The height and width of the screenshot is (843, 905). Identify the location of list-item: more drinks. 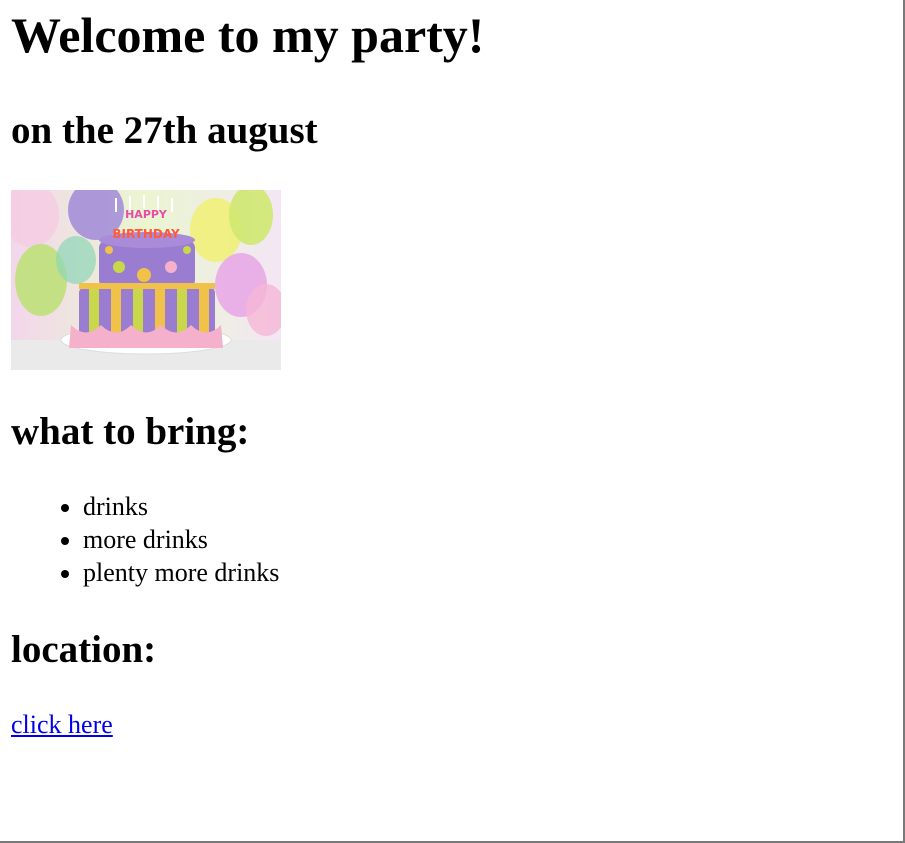
(181, 539).